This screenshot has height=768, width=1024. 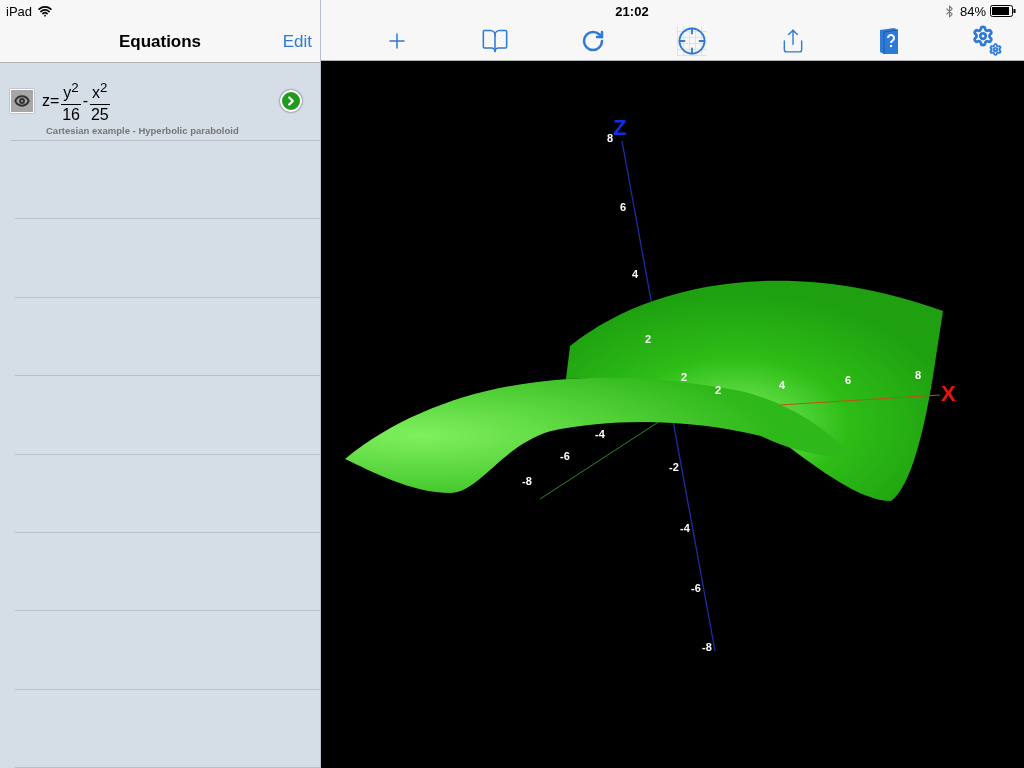 I want to click on fraction-numerator: x$^{2}$, so click(x=100, y=91).